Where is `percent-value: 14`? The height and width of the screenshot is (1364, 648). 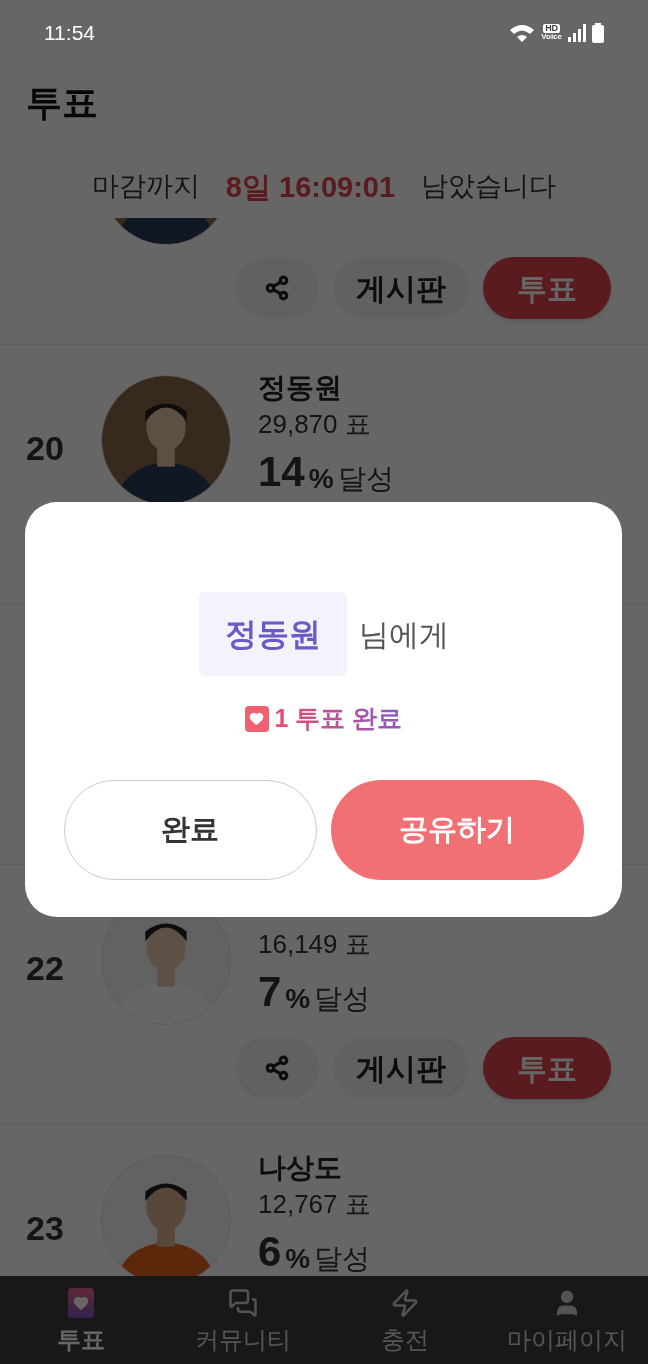
percent-value: 14 is located at coordinates (281, 472).